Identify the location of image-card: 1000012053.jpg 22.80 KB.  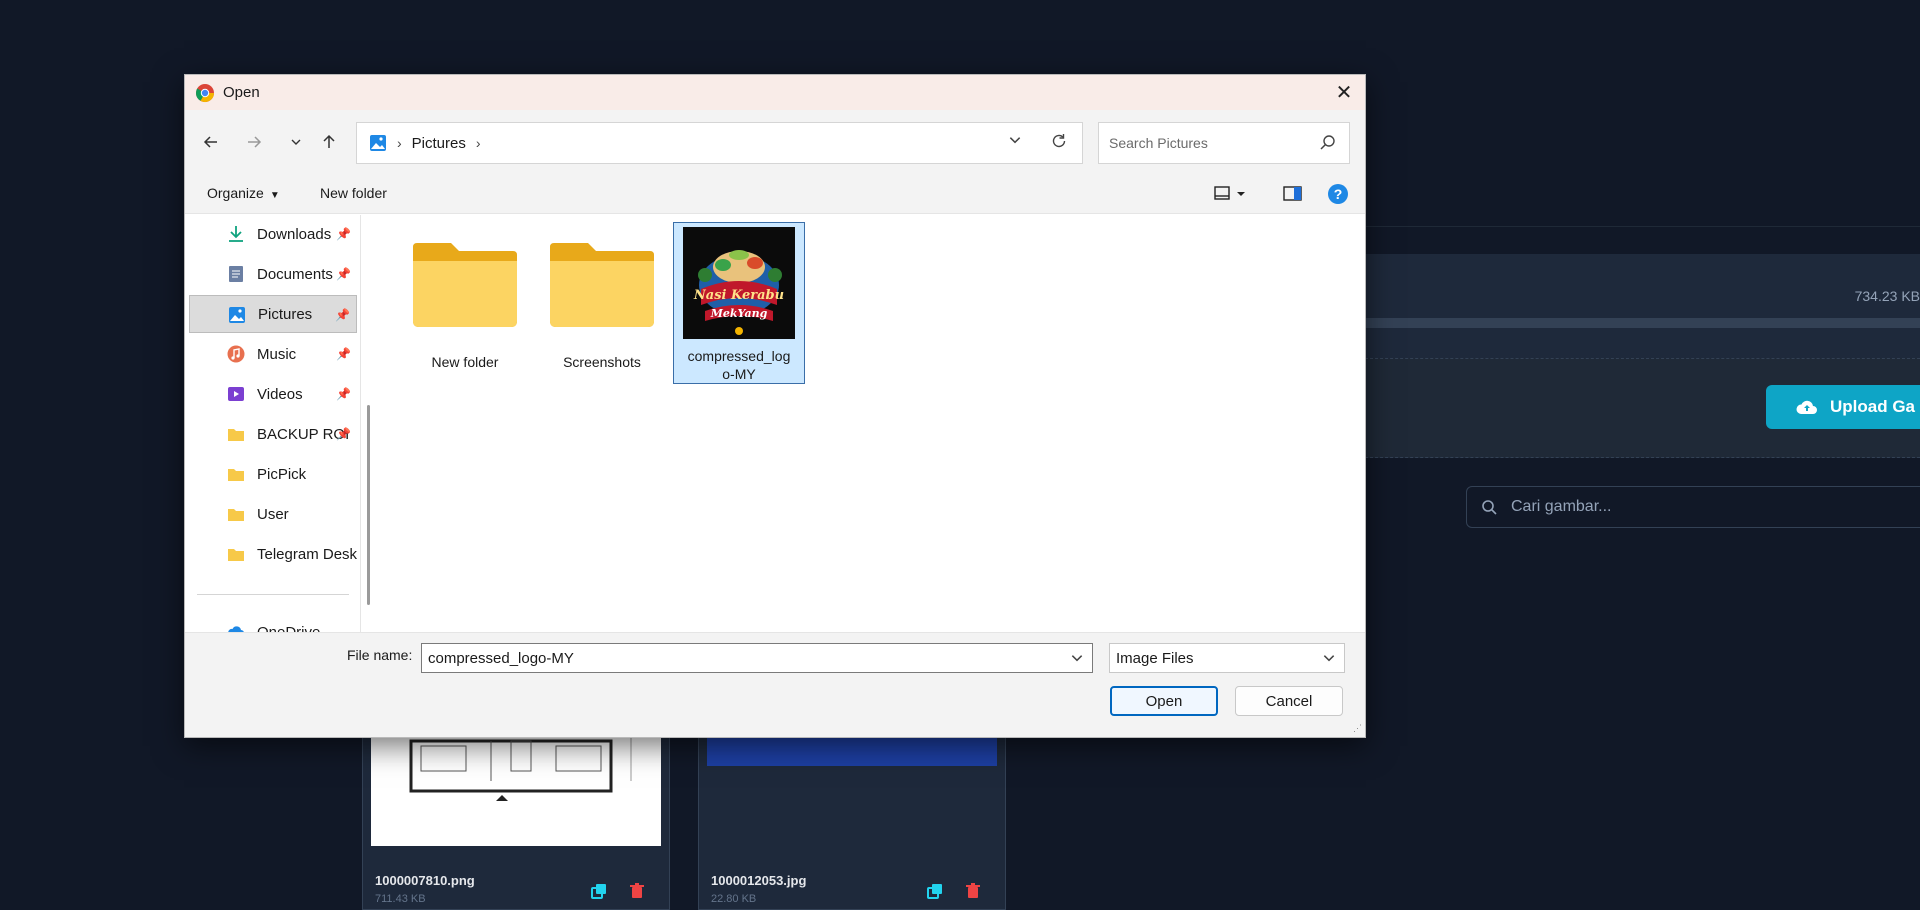
(852, 820).